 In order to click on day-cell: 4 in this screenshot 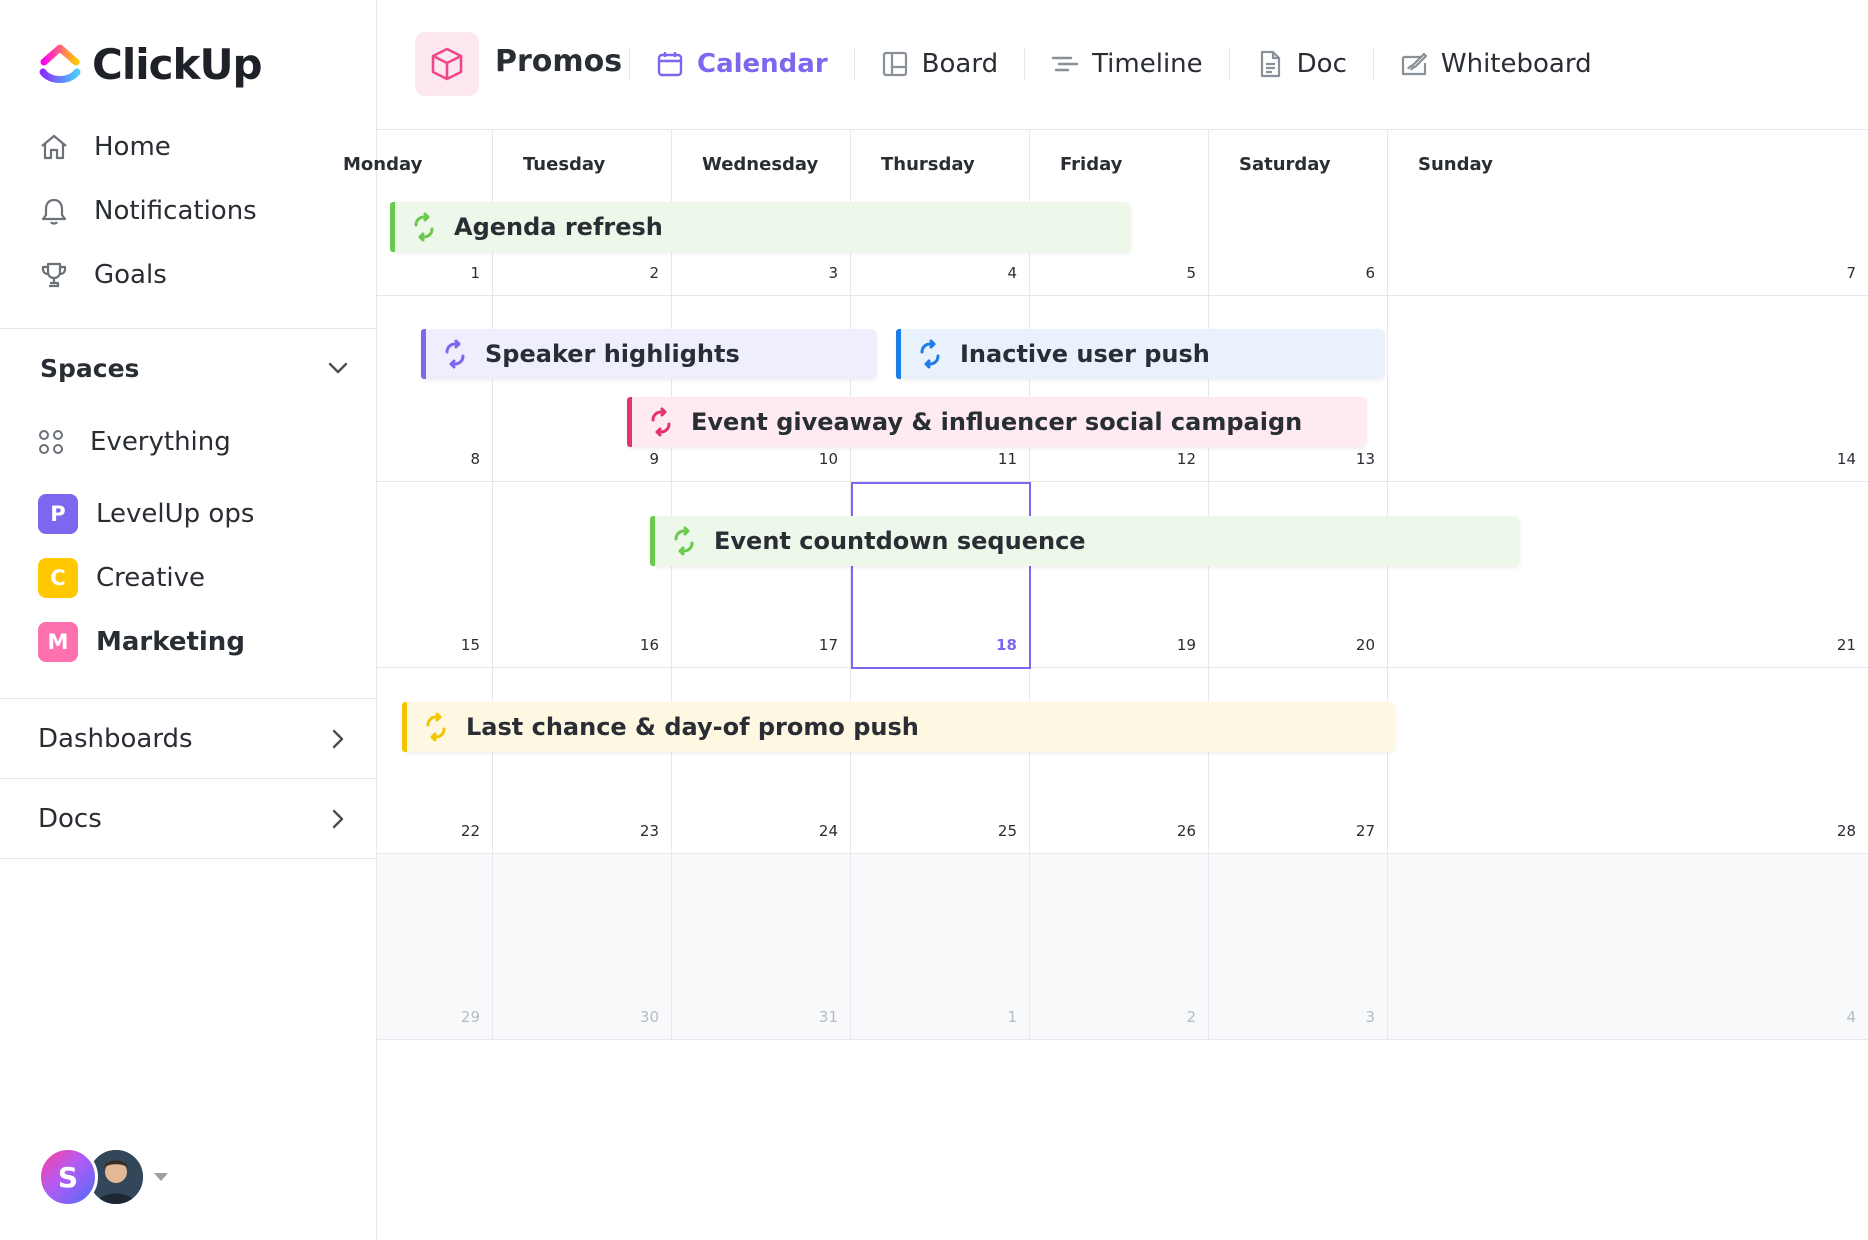, I will do `click(1628, 947)`.